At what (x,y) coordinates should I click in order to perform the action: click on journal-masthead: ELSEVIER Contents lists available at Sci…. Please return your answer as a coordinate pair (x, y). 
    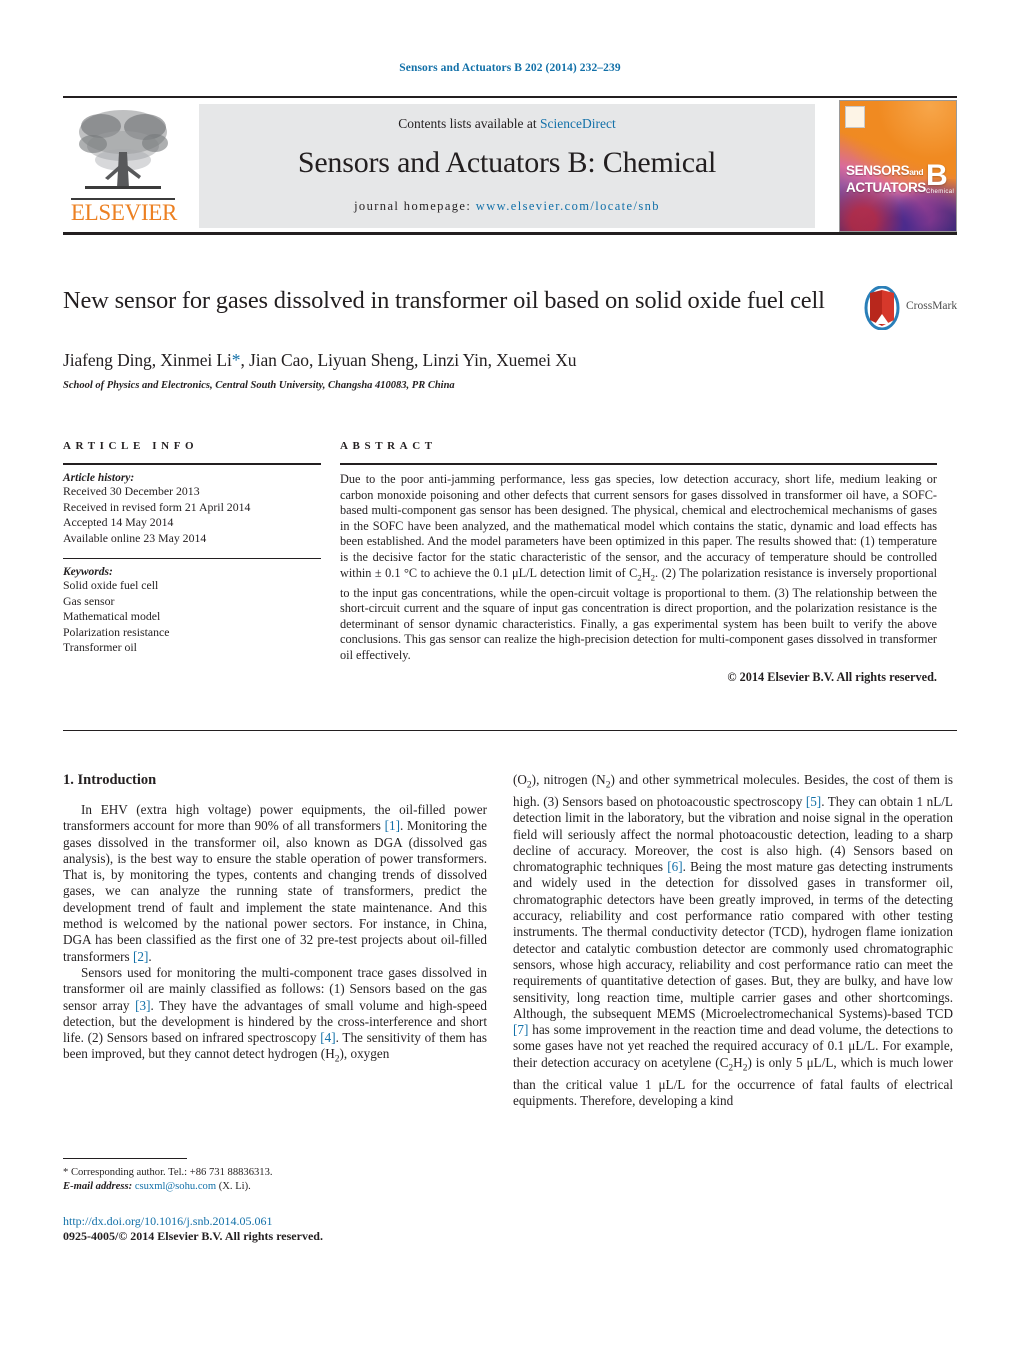
    Looking at the image, I should click on (510, 166).